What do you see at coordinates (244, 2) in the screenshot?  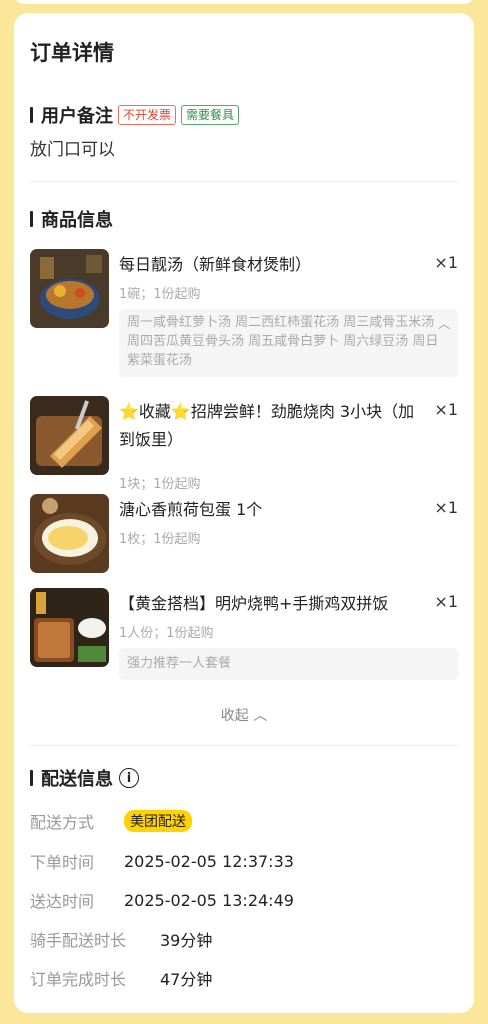 I see `previous-card-edge` at bounding box center [244, 2].